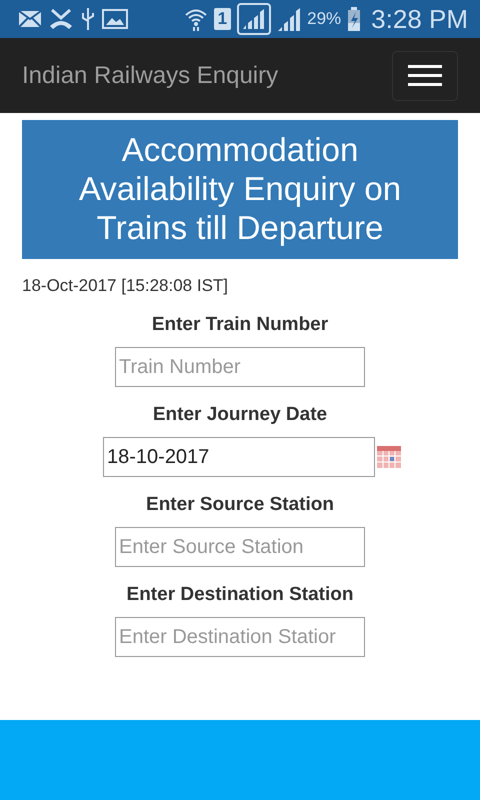 The image size is (480, 800). I want to click on image-icon, so click(115, 19).